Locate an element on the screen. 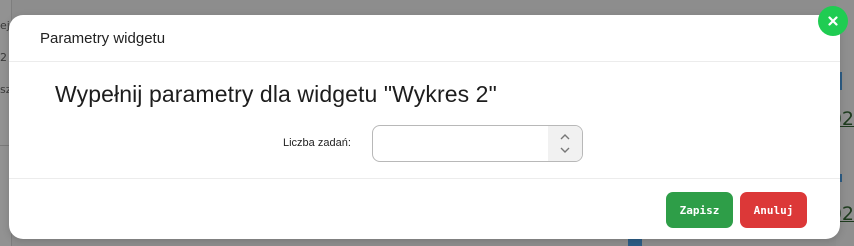 The width and height of the screenshot is (854, 246). task-count-label: Liczba zadań: is located at coordinates (317, 143).